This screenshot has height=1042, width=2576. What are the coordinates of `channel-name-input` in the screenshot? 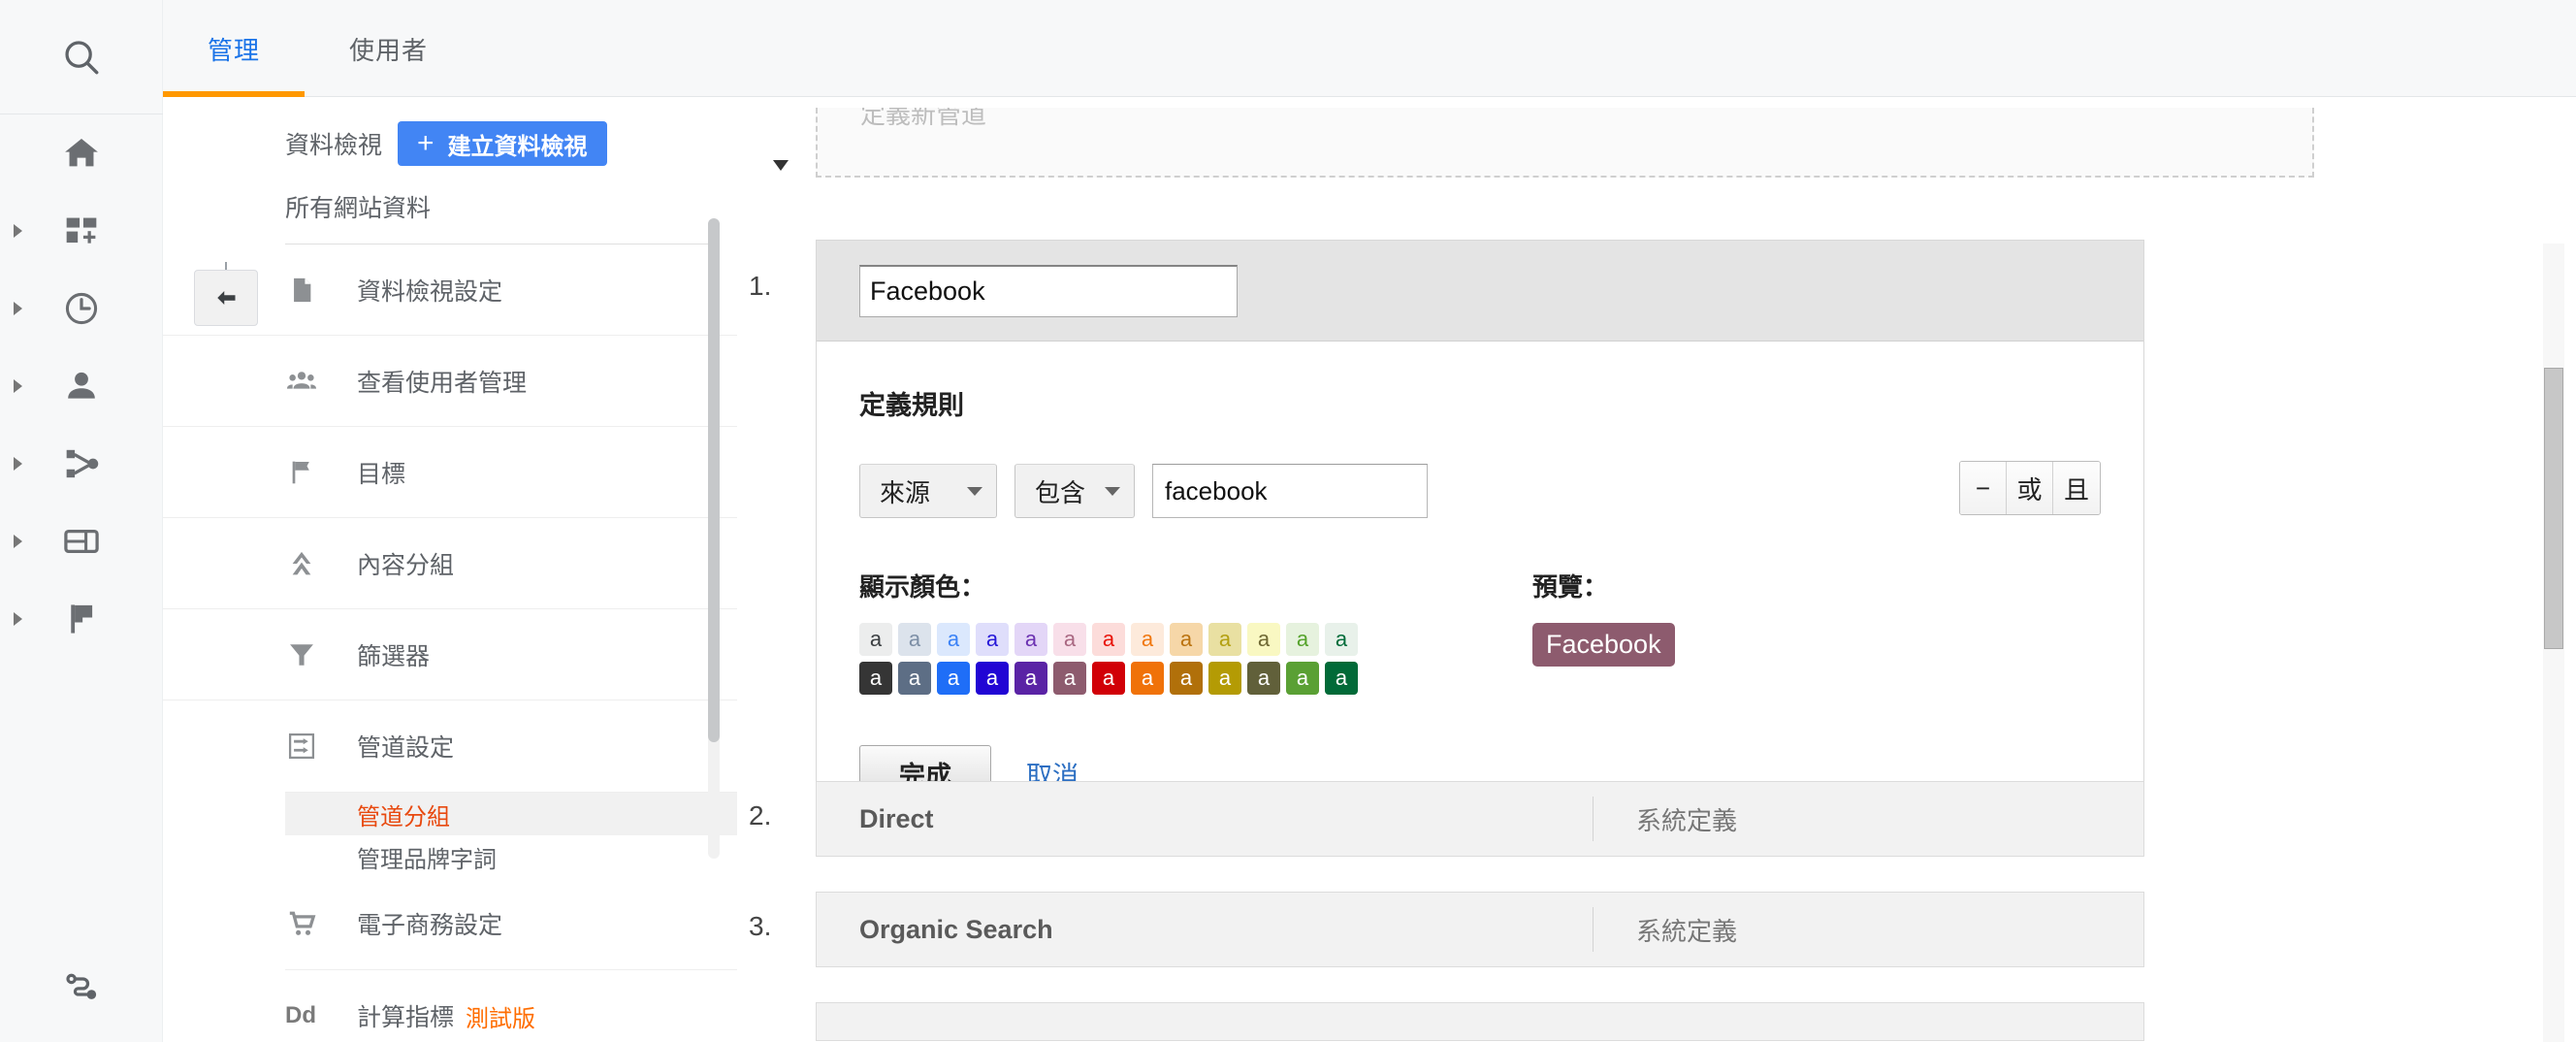 It's located at (1048, 290).